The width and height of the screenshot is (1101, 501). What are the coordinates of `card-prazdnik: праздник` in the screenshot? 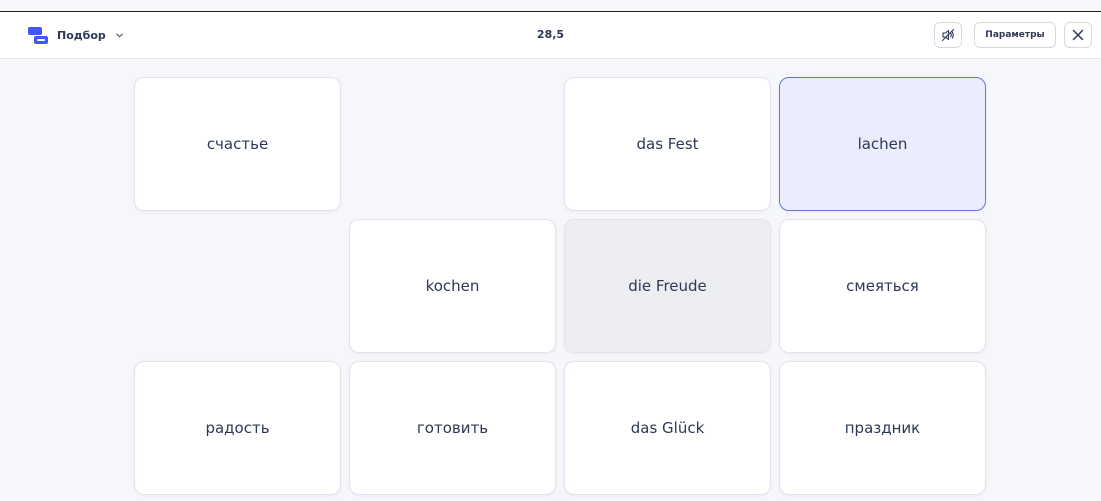 It's located at (882, 428).